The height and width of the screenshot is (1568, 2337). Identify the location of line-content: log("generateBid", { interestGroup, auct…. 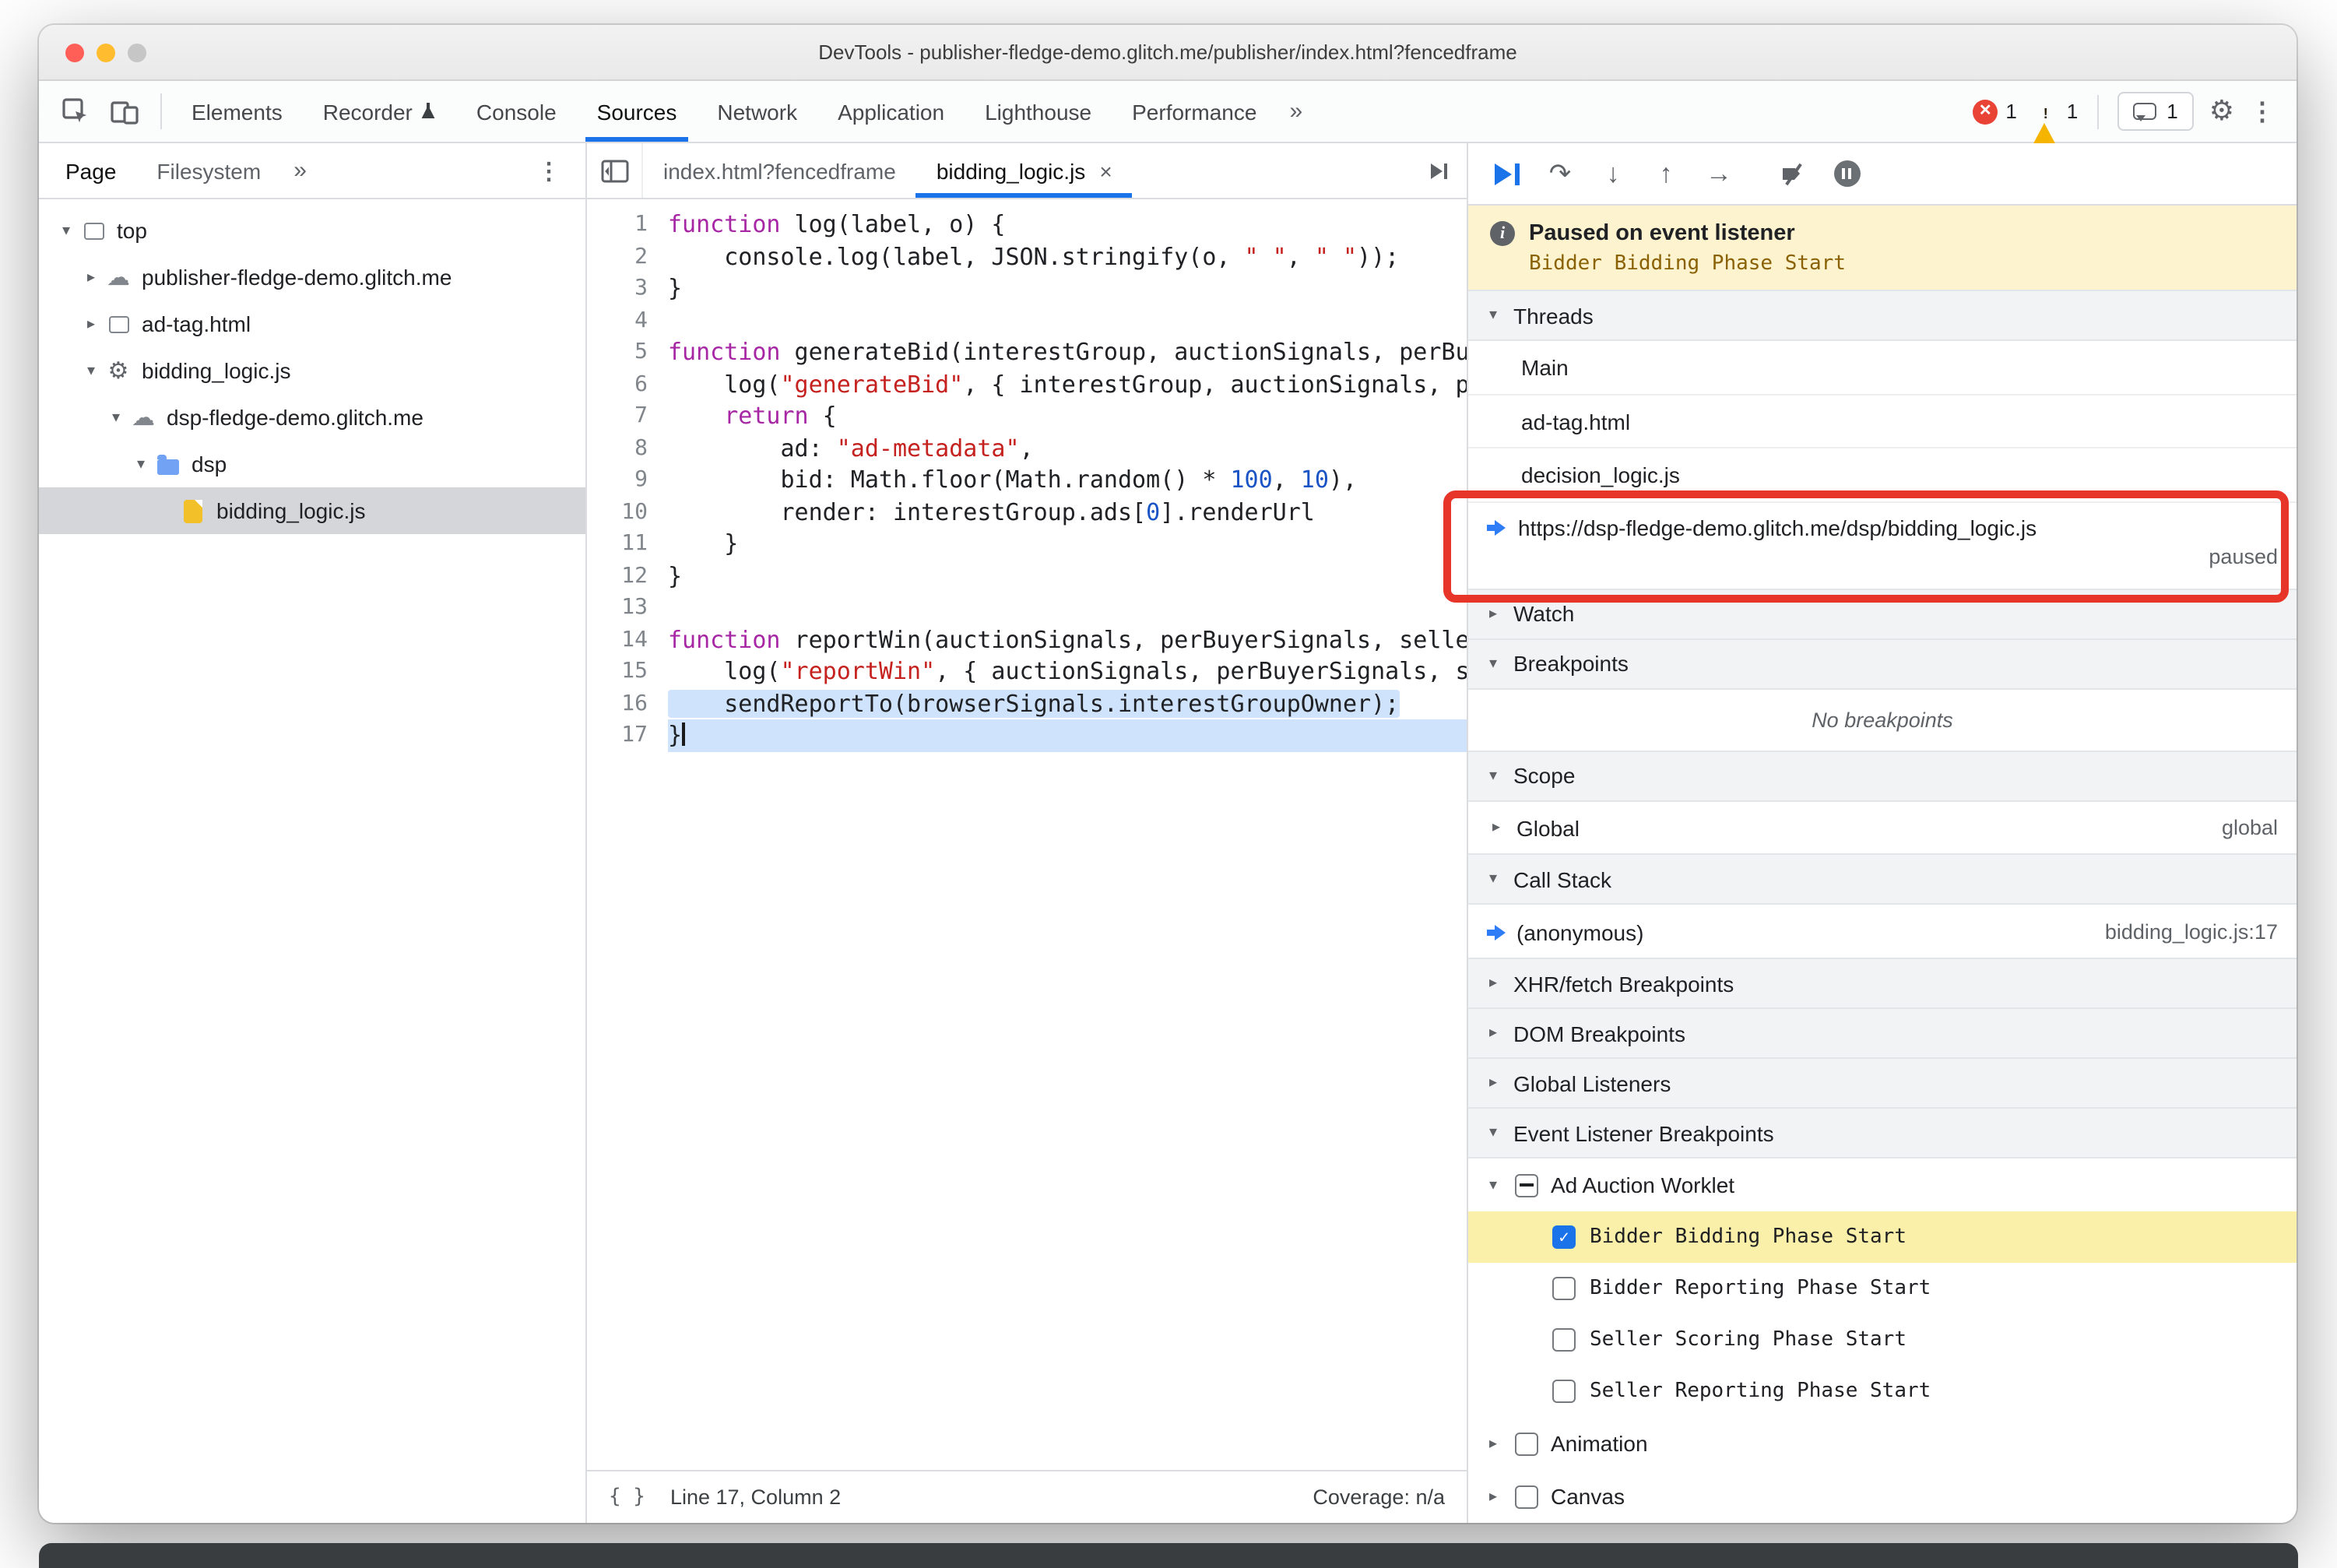
(1068, 384).